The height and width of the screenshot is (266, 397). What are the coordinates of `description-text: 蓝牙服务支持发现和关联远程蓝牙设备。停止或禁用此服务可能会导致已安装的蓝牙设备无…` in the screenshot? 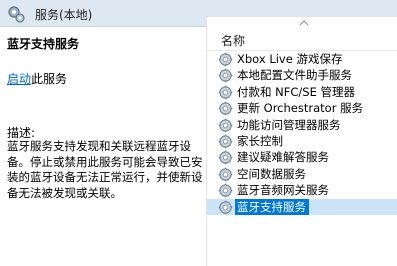 It's located at (105, 169).